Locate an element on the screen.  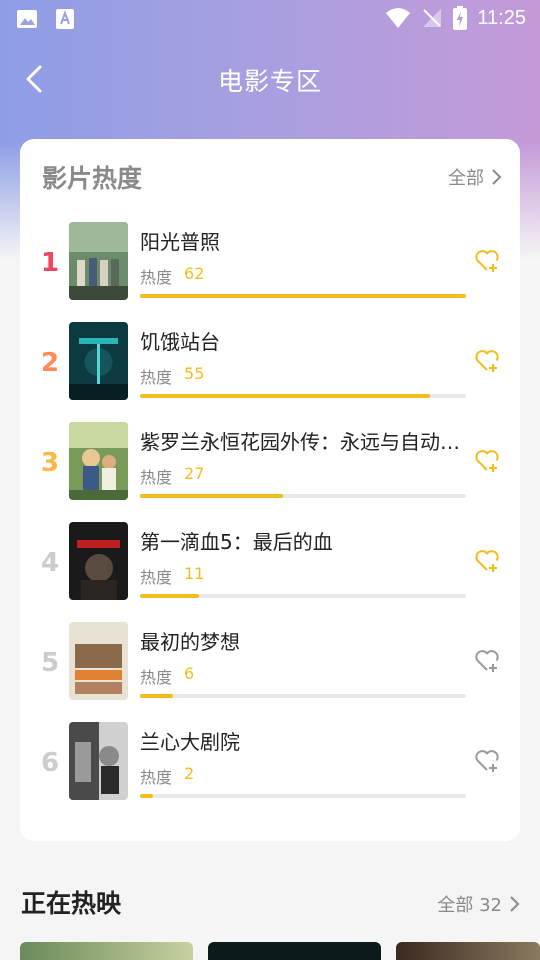
heat-info: 热度 27 is located at coordinates (172, 476).